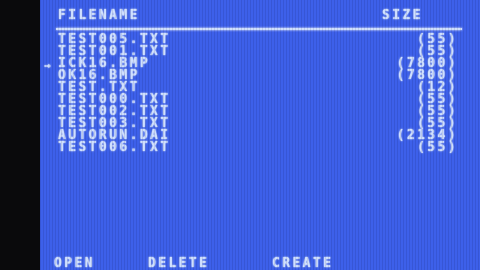 Image resolution: width=480 pixels, height=270 pixels. I want to click on file-size: (55), so click(437, 147).